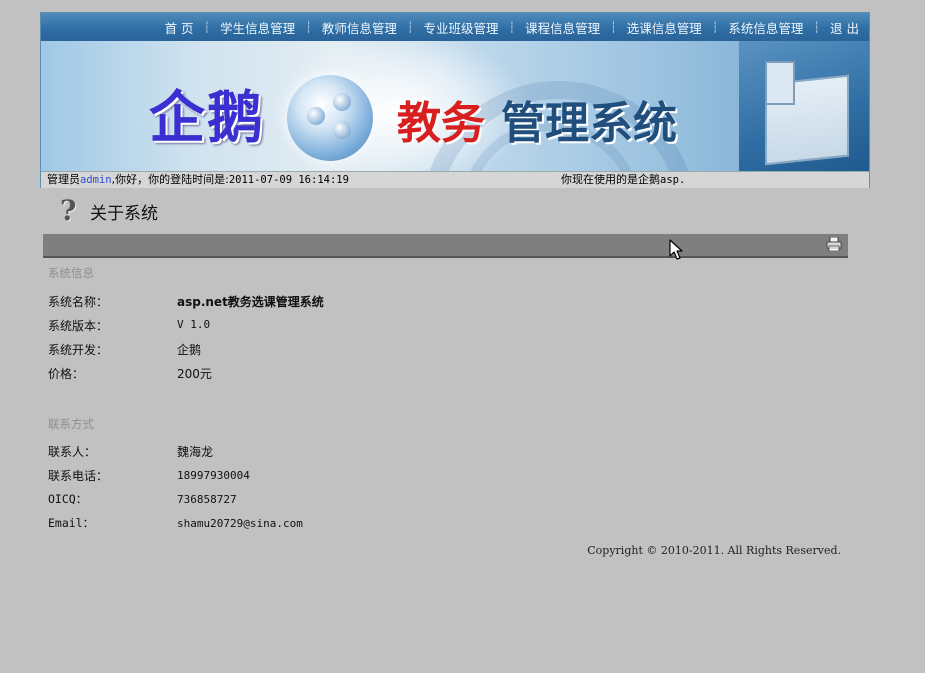  Describe the element at coordinates (207, 499) in the screenshot. I see `value-oicq: 736858727` at that location.